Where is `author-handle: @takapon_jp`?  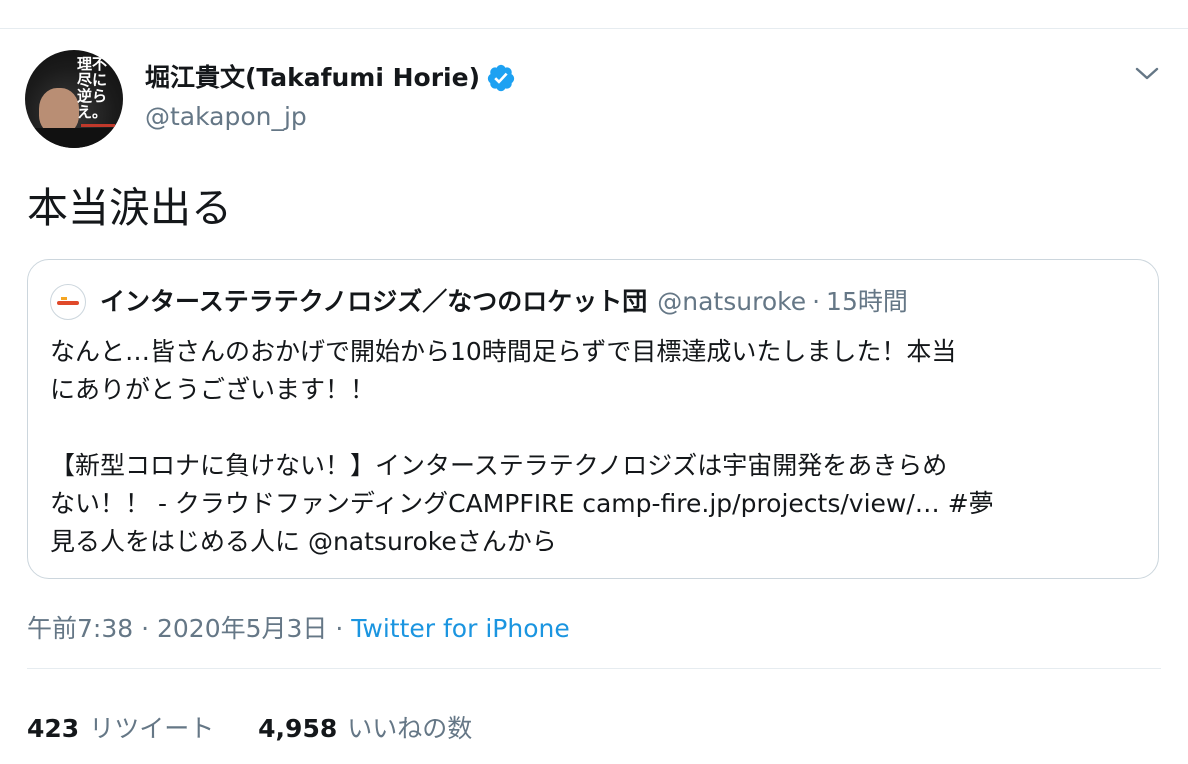
author-handle: @takapon_jp is located at coordinates (226, 117).